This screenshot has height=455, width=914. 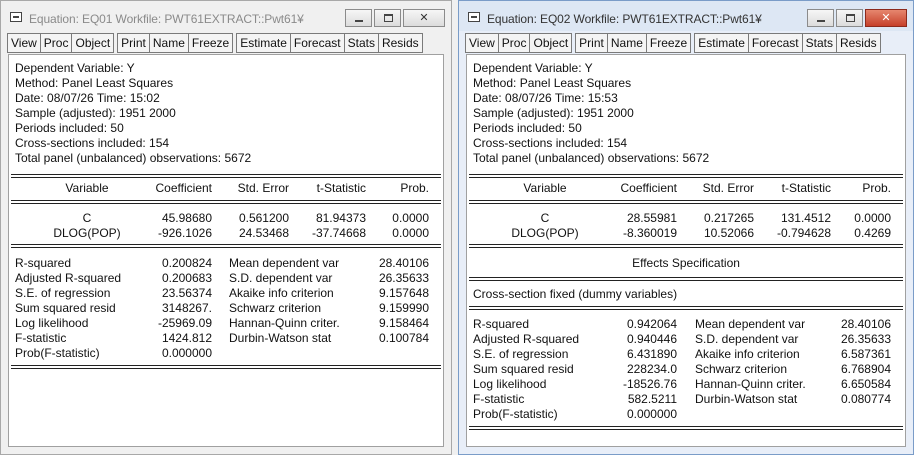 I want to click on toolbar-group: View Proc Object, so click(x=61, y=43).